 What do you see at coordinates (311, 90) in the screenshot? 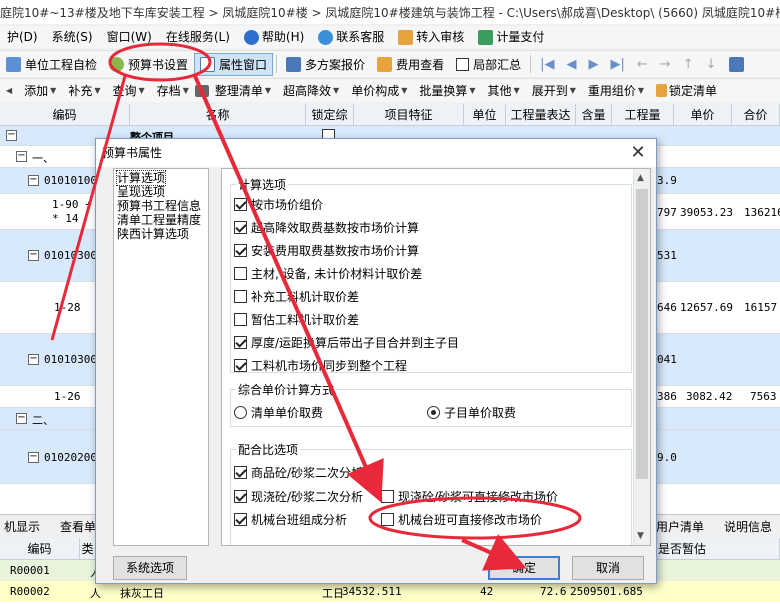
I see `height-reduction-button: 超高降效 ▼` at bounding box center [311, 90].